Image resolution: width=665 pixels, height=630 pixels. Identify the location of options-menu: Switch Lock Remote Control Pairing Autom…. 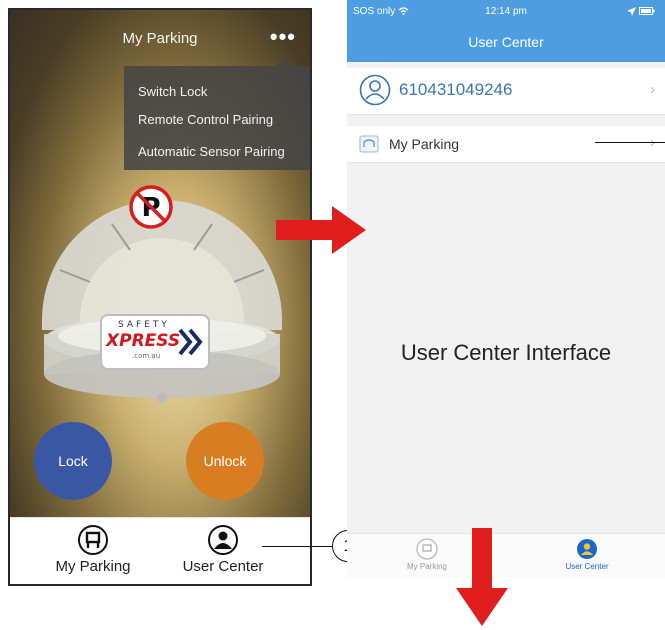
(217, 114).